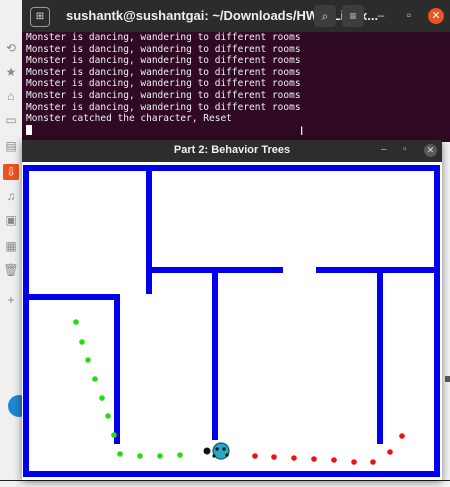  Describe the element at coordinates (225, 480) in the screenshot. I see `bottom-divider` at that location.